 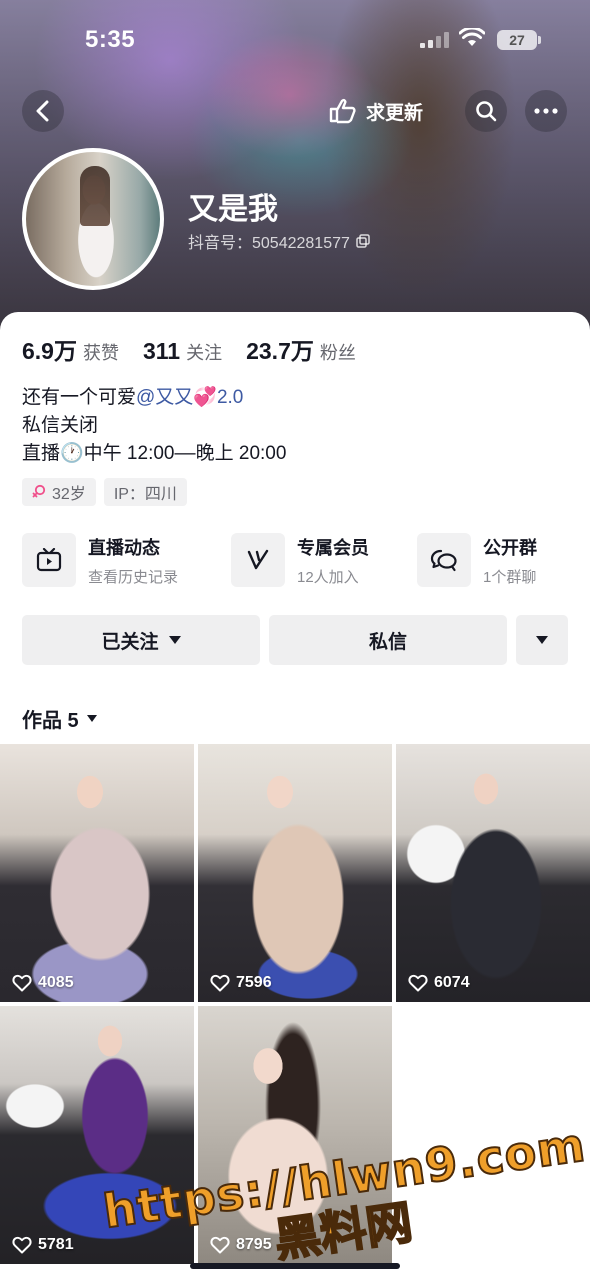 I want to click on feature-subtitle: 1个群聊, so click(x=510, y=577).